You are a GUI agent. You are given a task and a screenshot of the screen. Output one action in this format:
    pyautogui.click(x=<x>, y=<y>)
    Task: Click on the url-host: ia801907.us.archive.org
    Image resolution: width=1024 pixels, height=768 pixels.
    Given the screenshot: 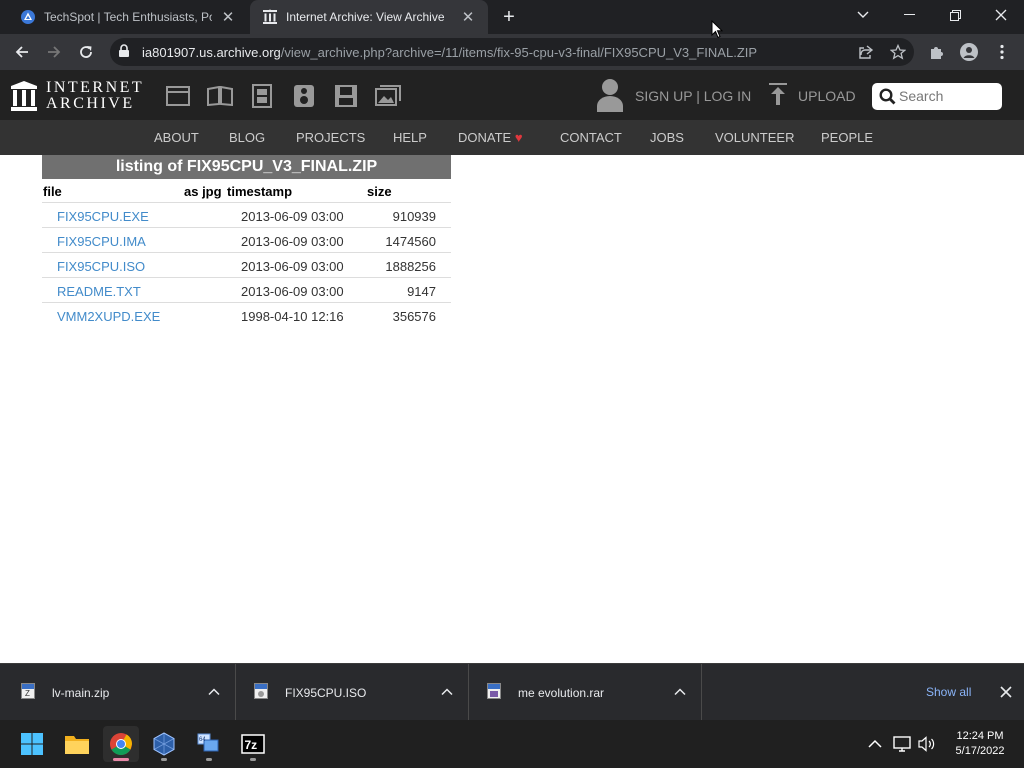 What is the action you would take?
    pyautogui.click(x=211, y=52)
    